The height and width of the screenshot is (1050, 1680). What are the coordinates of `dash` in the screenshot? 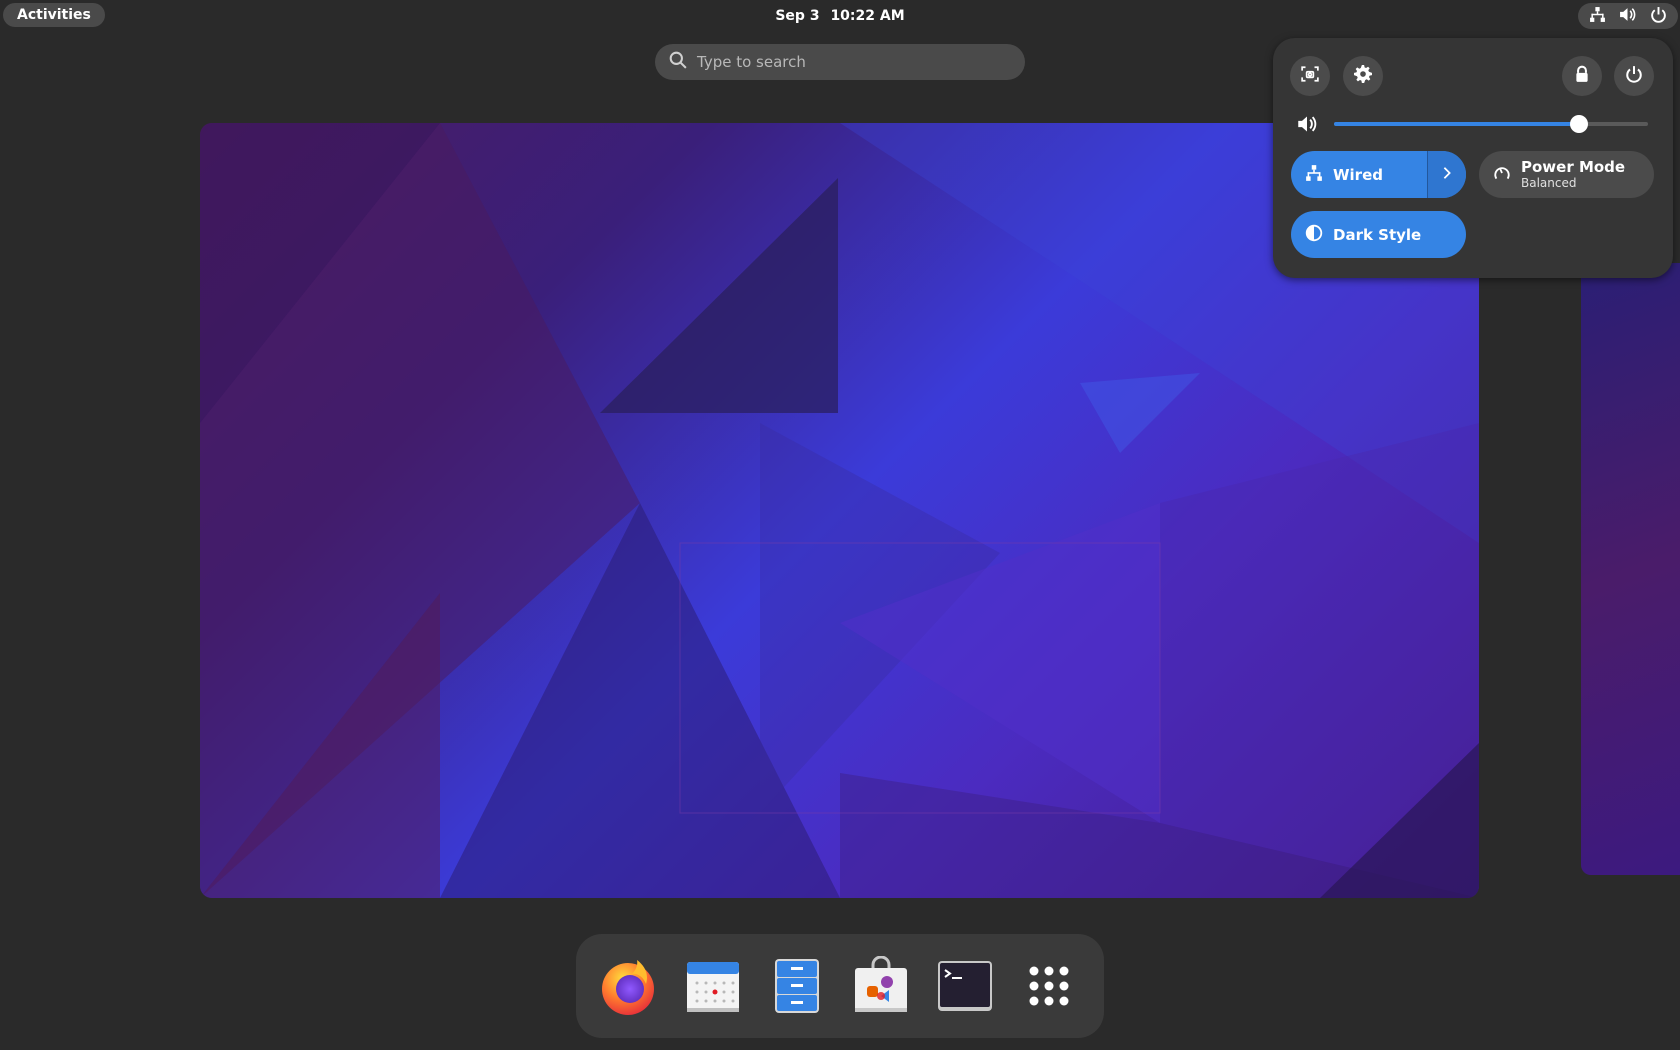 It's located at (840, 986).